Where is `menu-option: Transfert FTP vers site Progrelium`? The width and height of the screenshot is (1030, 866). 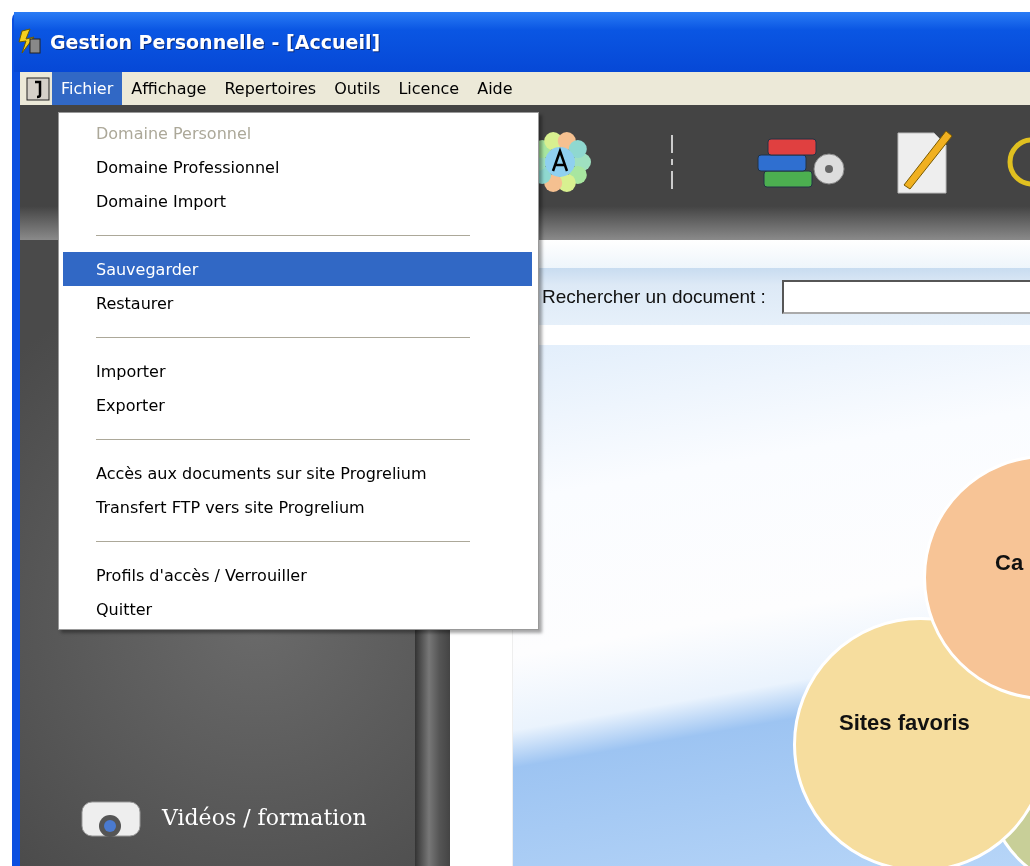
menu-option: Transfert FTP vers site Progrelium is located at coordinates (297, 507).